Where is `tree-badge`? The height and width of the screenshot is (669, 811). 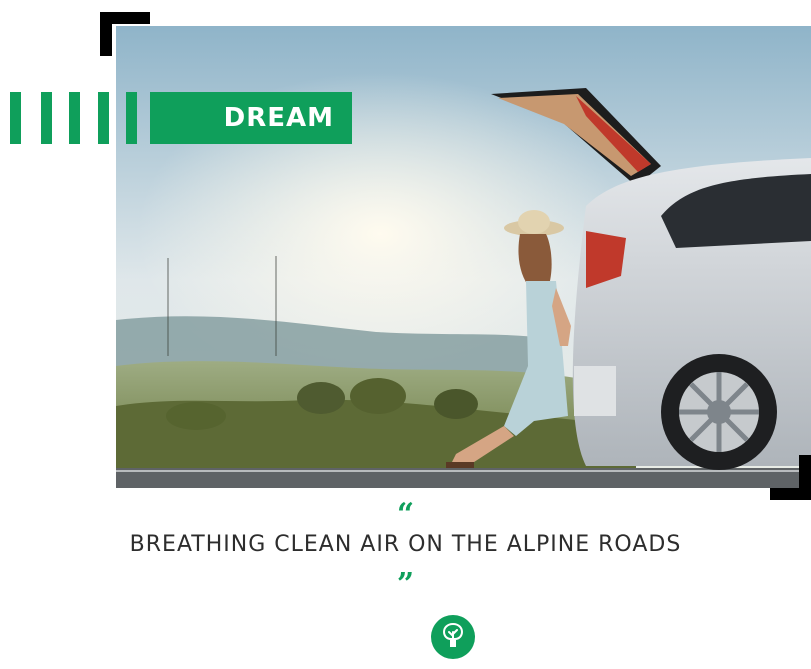
tree-badge is located at coordinates (453, 637).